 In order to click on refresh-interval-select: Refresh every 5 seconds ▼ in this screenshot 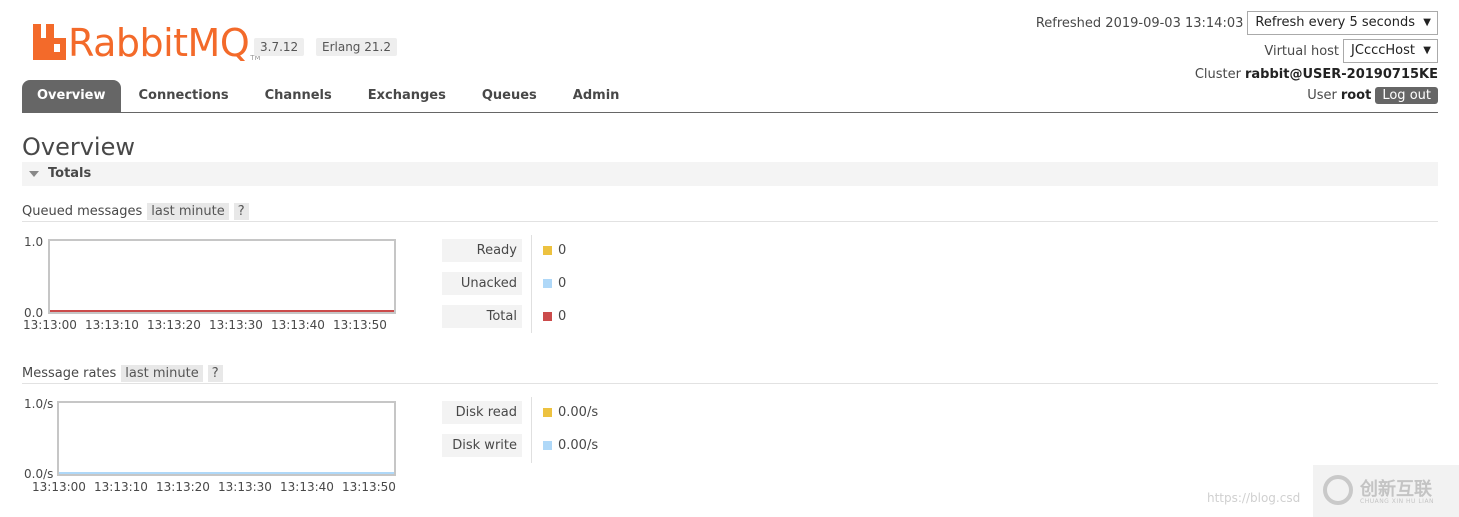, I will do `click(1342, 23)`.